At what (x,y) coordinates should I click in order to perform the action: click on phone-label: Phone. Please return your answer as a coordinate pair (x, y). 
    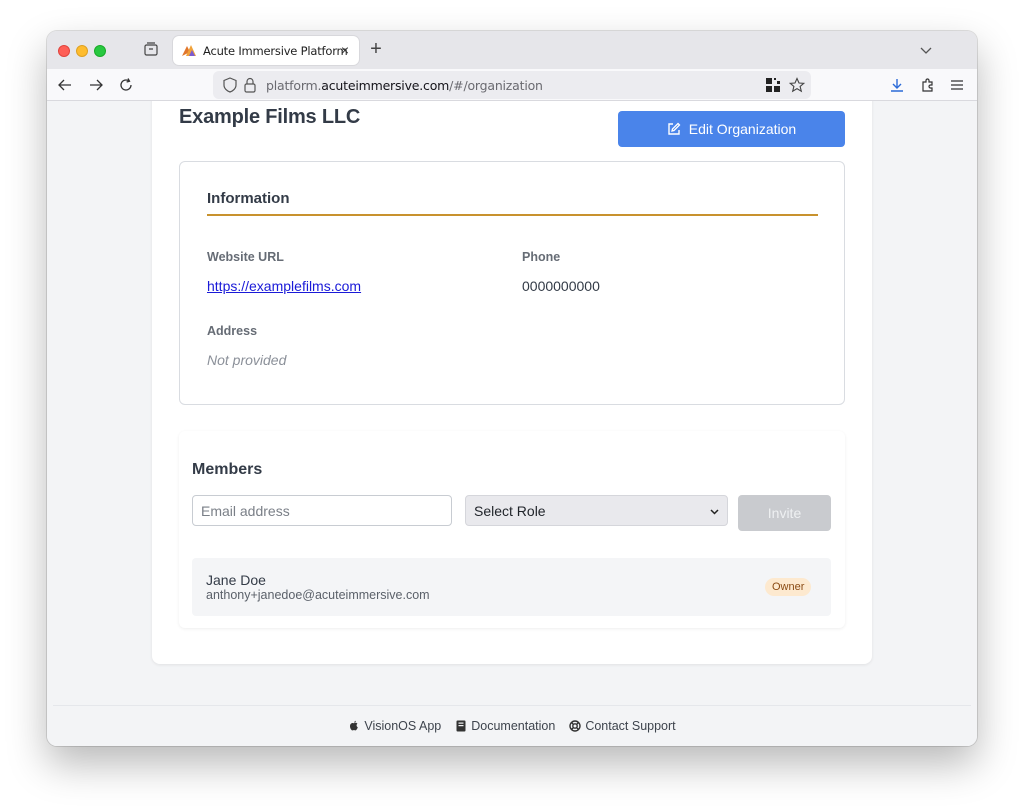
    Looking at the image, I should click on (541, 257).